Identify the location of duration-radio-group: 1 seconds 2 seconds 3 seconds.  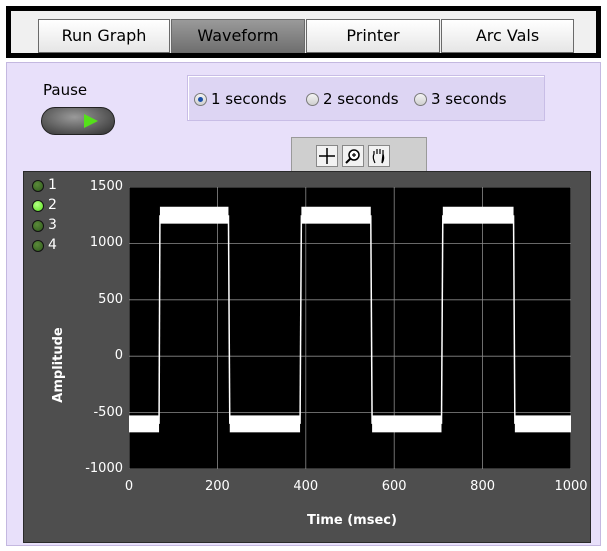
(366, 98).